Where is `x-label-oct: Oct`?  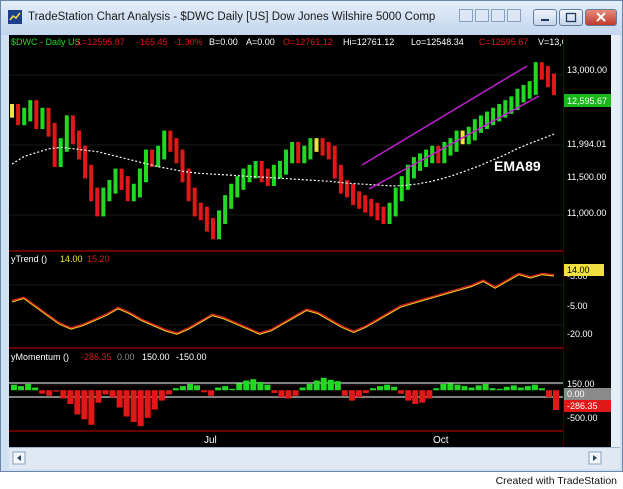
x-label-oct: Oct is located at coordinates (441, 440).